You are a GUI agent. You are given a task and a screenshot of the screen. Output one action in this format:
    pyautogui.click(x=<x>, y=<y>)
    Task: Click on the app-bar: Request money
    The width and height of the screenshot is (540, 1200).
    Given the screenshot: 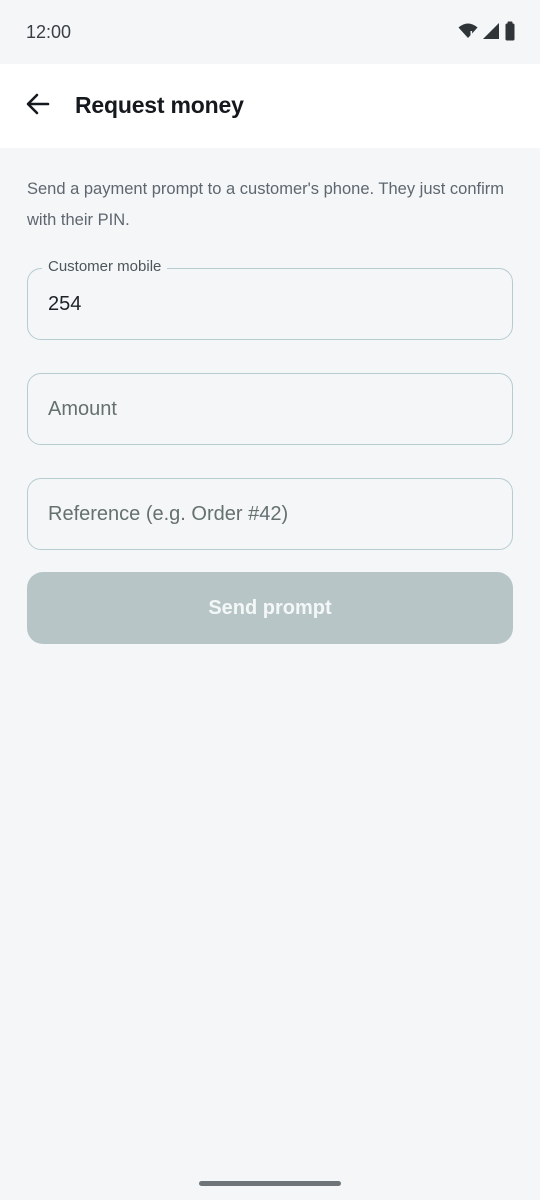 What is the action you would take?
    pyautogui.click(x=270, y=106)
    